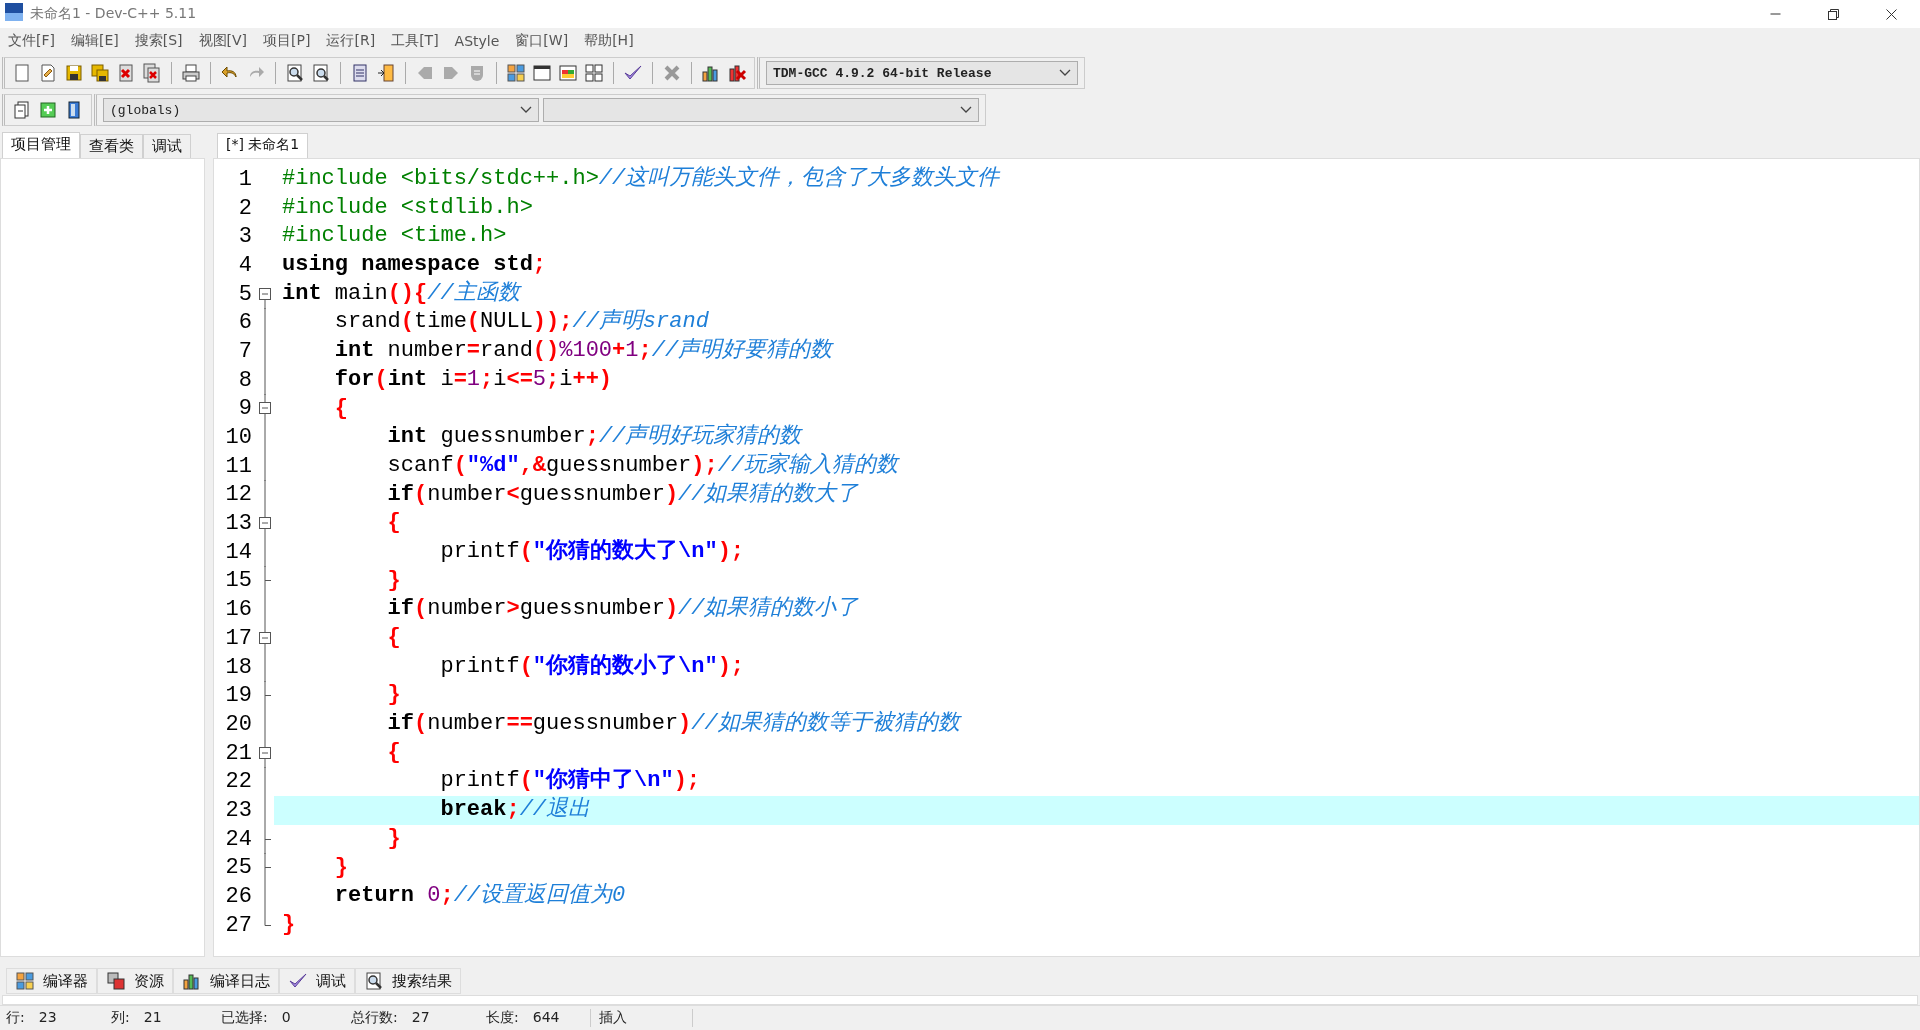  I want to click on status-label: 已选择:, so click(244, 1018).